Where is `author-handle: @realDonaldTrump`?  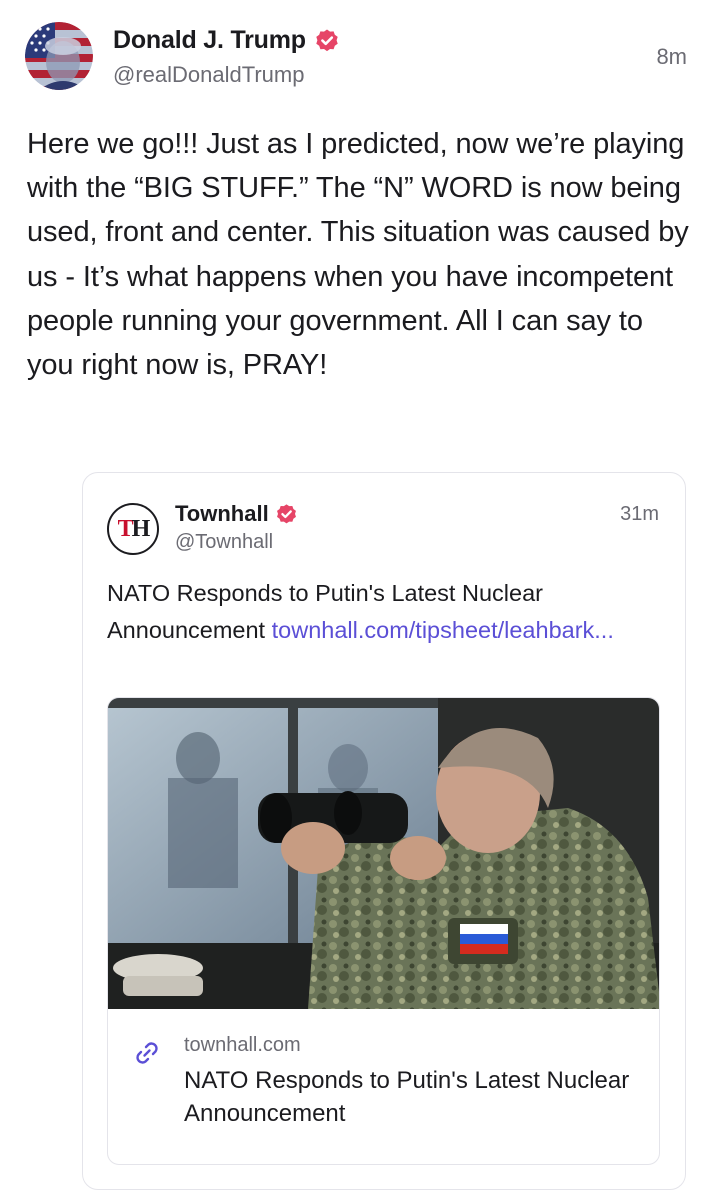 author-handle: @realDonaldTrump is located at coordinates (208, 75).